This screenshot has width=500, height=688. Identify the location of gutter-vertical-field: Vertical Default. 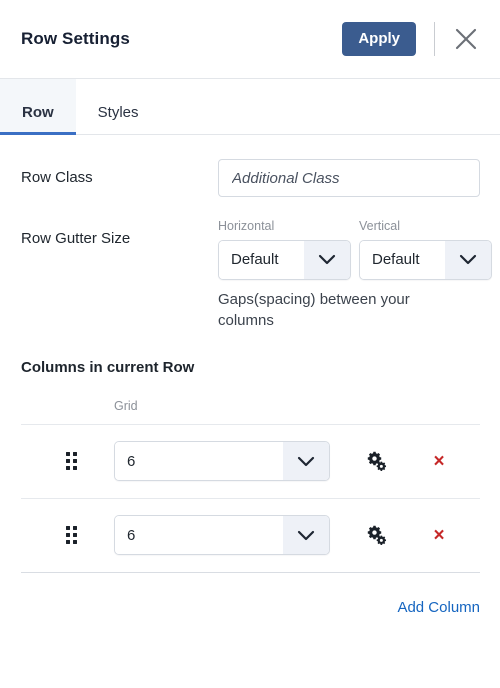
(425, 250).